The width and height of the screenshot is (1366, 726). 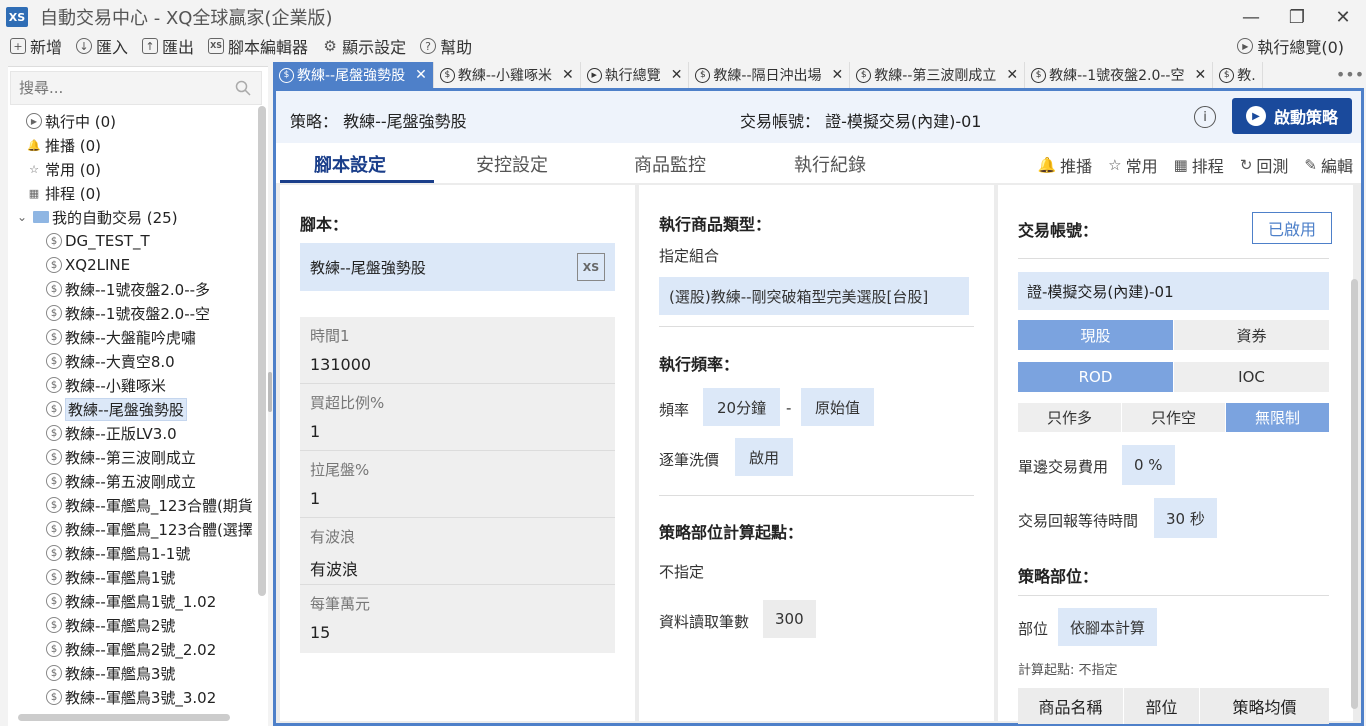 What do you see at coordinates (133, 601) in the screenshot?
I see `strategy-list-item: $ 教練--軍艦鳥1號_1.02` at bounding box center [133, 601].